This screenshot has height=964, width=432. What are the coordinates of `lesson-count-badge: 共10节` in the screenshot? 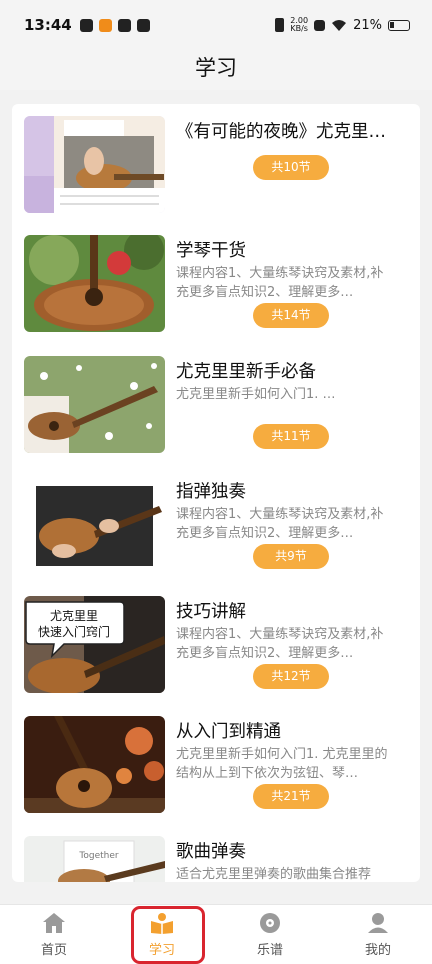 It's located at (291, 167).